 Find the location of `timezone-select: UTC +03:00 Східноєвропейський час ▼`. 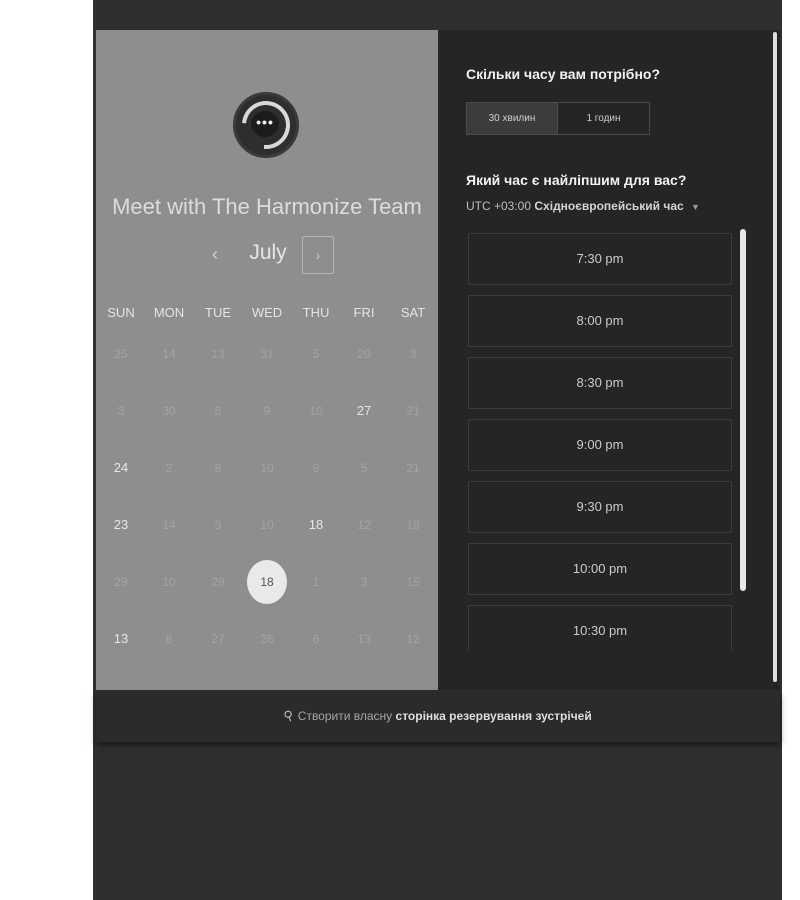

timezone-select: UTC +03:00 Східноєвропейський час ▼ is located at coordinates (583, 206).